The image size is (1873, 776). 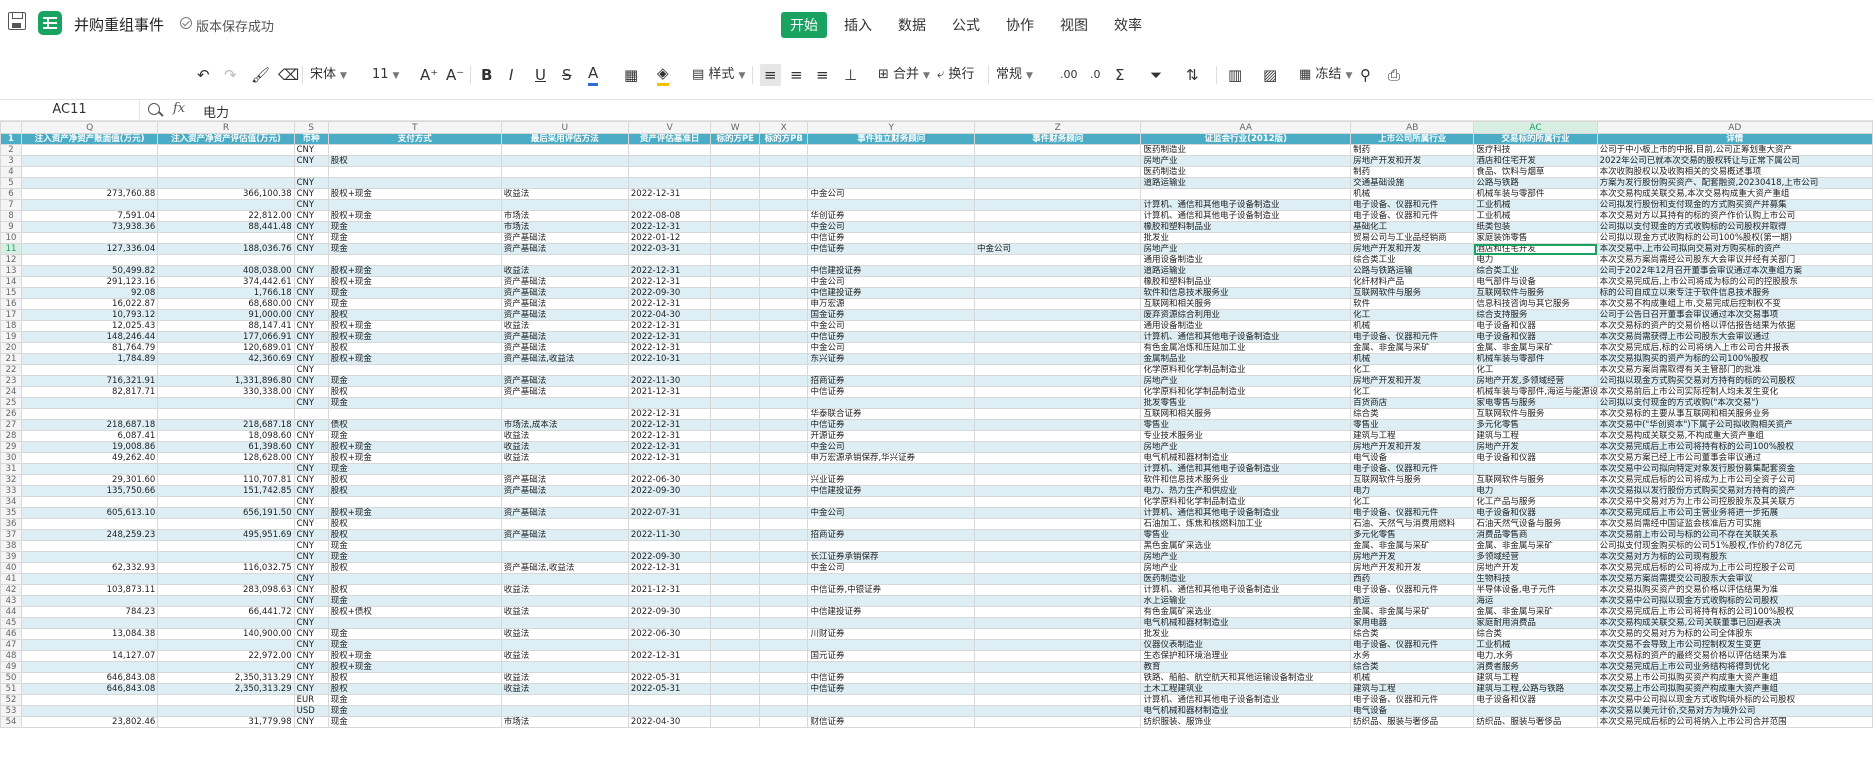 What do you see at coordinates (783, 127) in the screenshot?
I see `column-letter: X` at bounding box center [783, 127].